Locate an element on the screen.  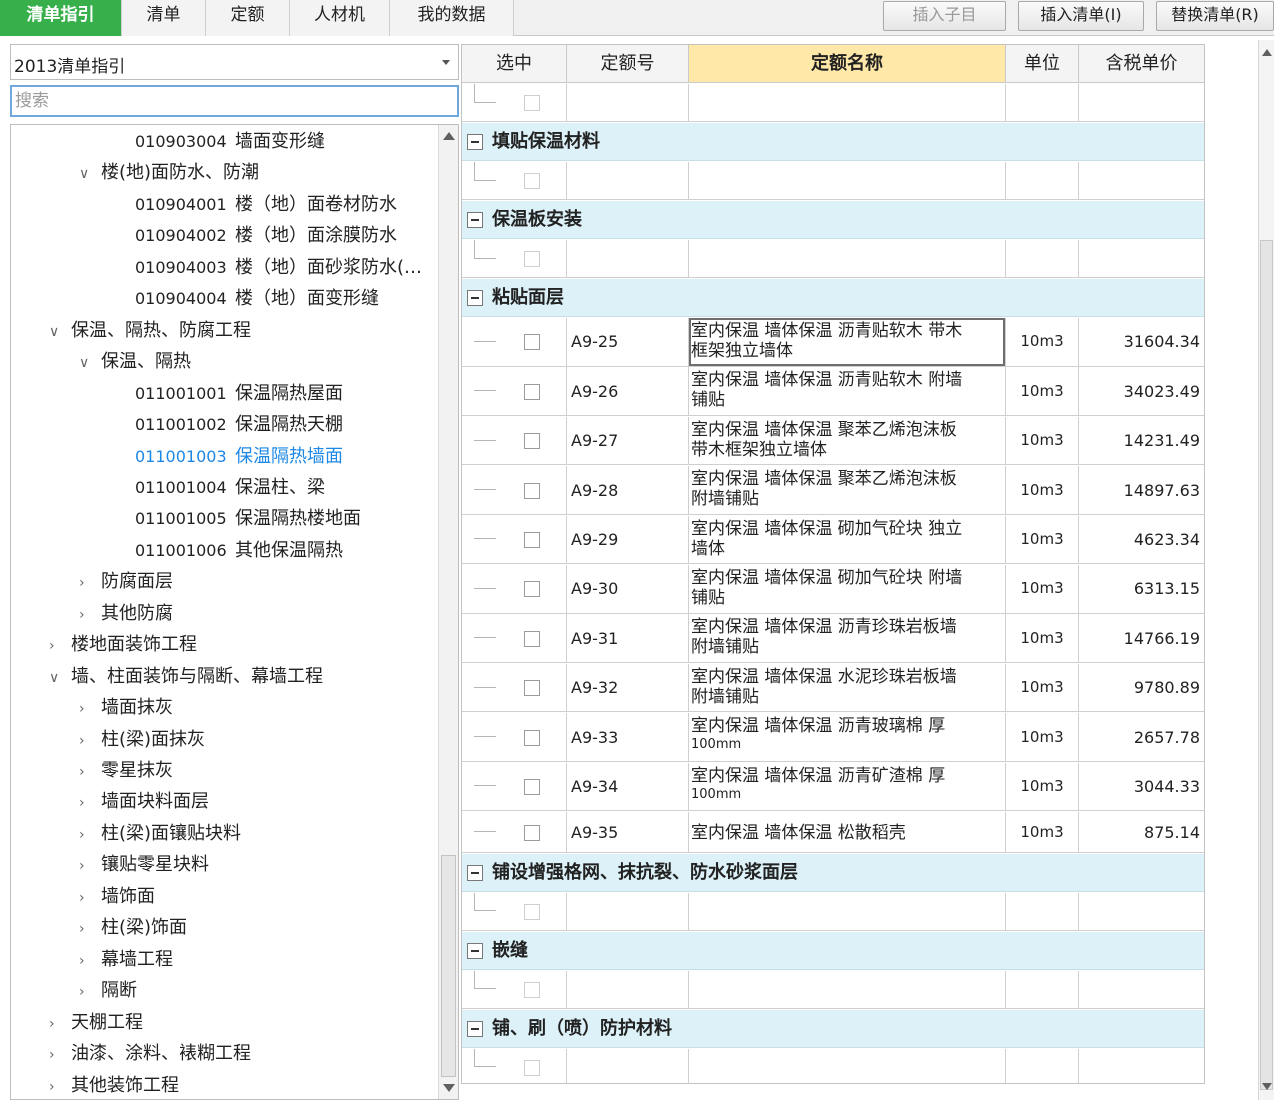
header-tax-included-price: 含税单价 is located at coordinates (1141, 64).